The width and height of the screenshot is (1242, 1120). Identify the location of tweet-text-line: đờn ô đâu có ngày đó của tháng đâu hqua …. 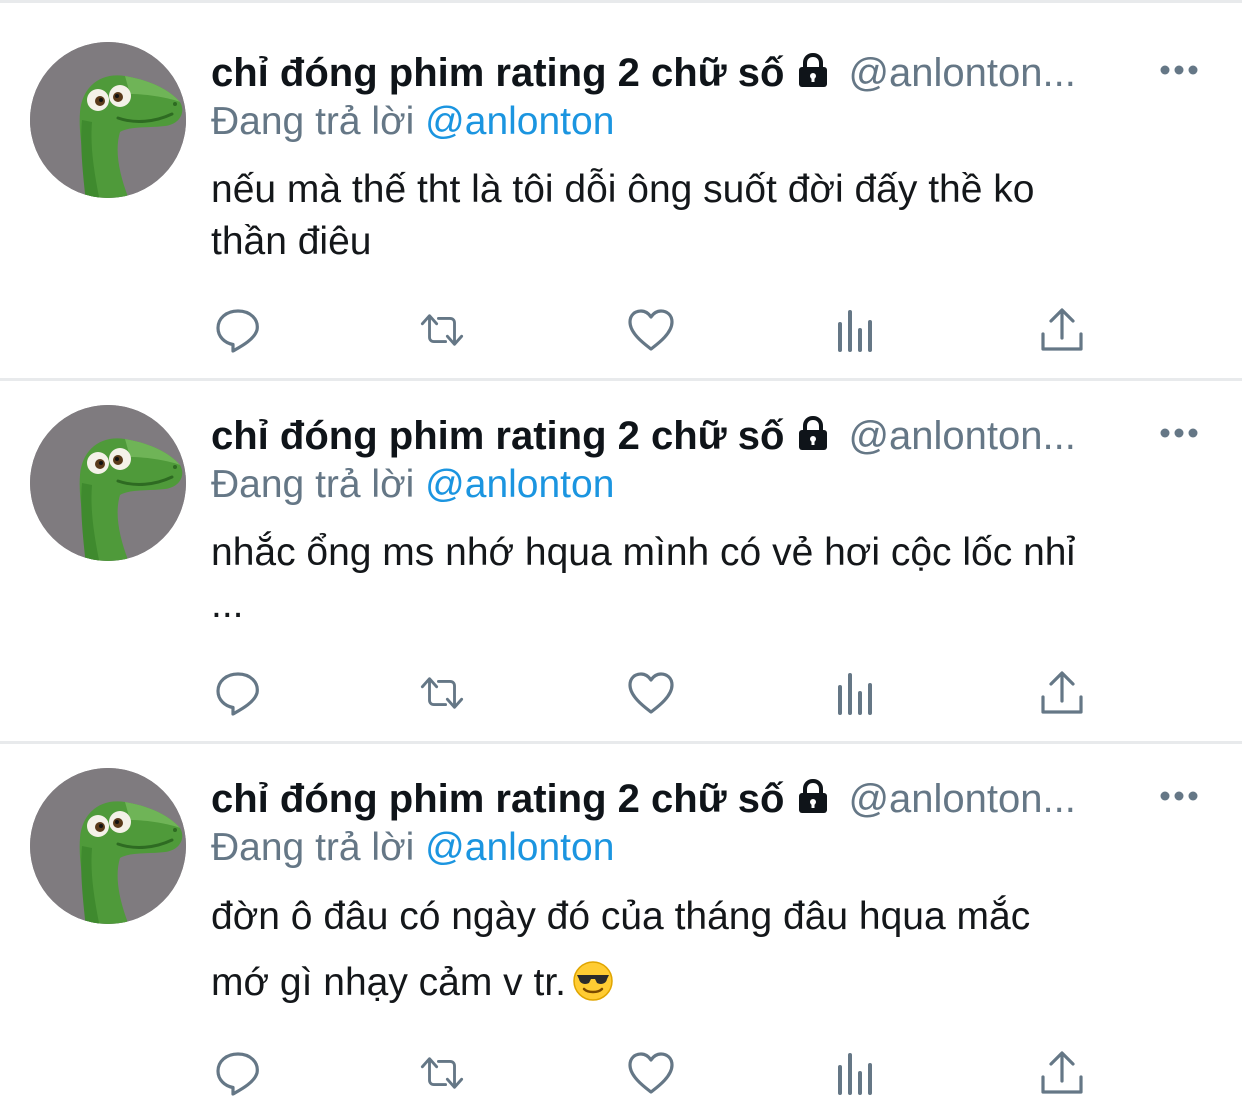
(621, 916).